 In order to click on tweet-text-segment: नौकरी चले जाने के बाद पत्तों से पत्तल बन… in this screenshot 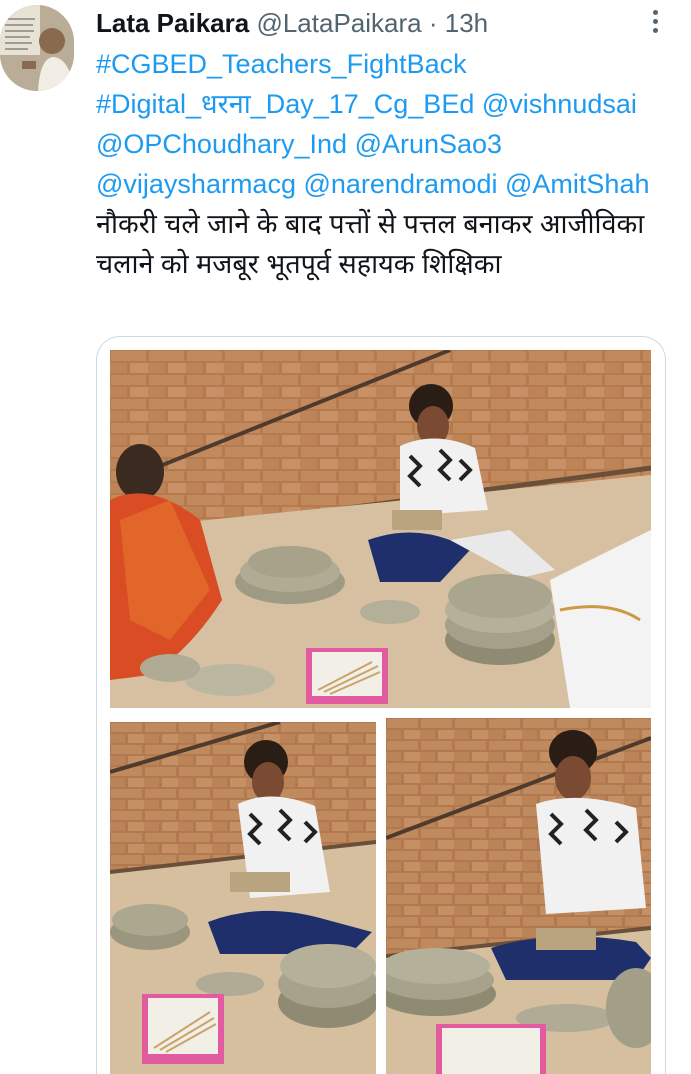, I will do `click(370, 244)`.